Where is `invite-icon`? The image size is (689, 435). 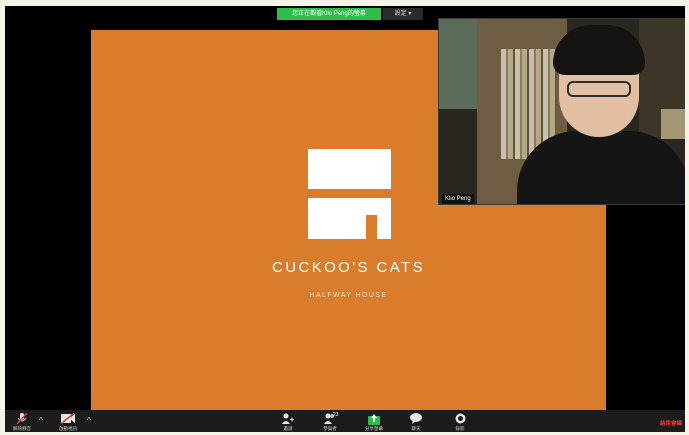 invite-icon is located at coordinates (288, 419).